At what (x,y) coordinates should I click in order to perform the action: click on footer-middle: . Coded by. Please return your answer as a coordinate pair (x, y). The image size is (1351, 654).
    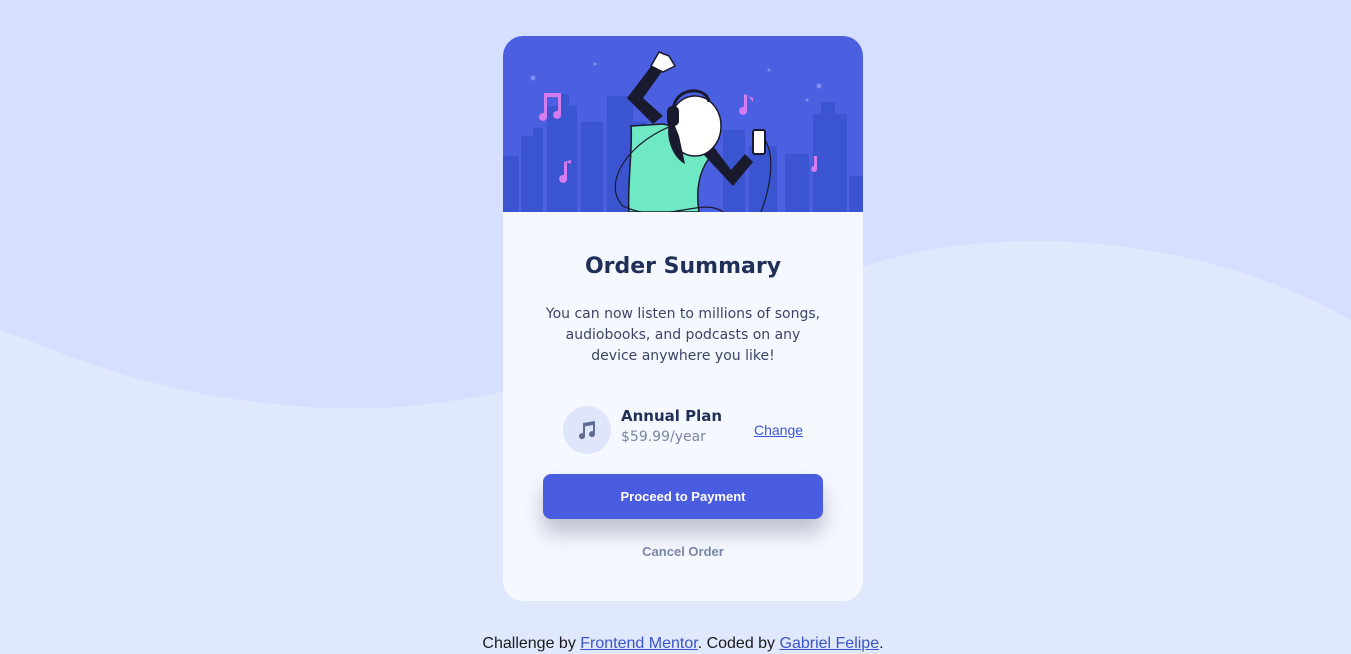
    Looking at the image, I should click on (738, 643).